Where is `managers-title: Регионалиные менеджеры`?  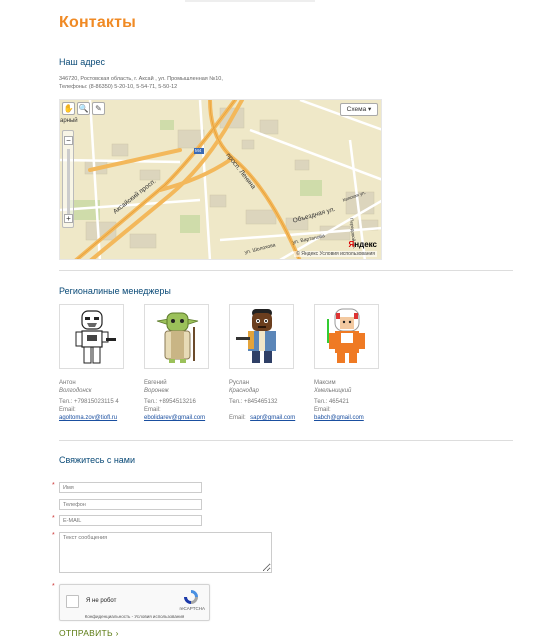
managers-title: Регионалиные менеджеры is located at coordinates (115, 291).